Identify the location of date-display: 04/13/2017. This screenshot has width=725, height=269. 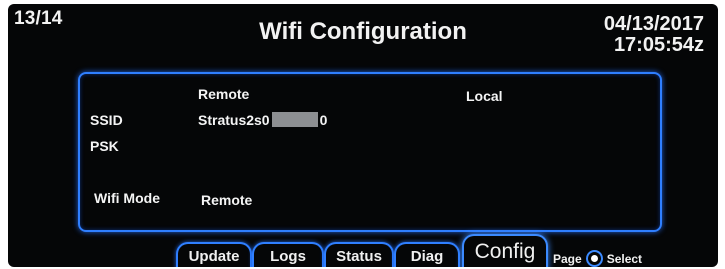
(653, 24).